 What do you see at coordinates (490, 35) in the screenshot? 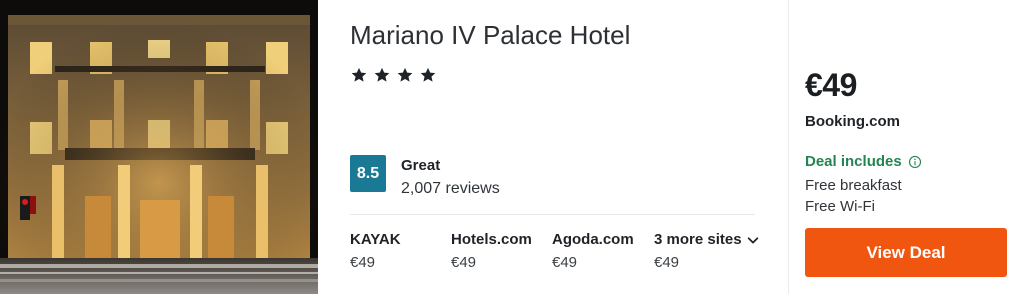
I see `hotel-name: Mariano IV Palace Hotel` at bounding box center [490, 35].